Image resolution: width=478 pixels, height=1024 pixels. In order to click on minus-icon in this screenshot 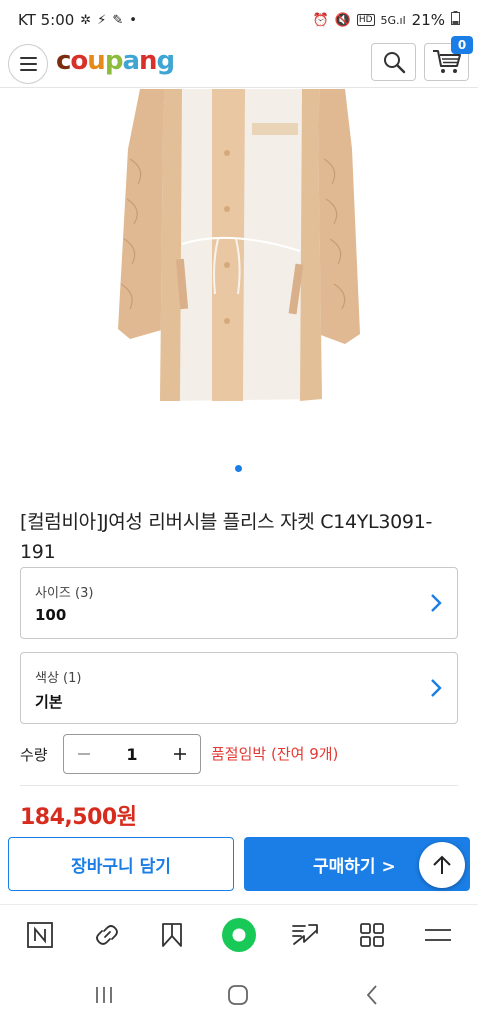, I will do `click(84, 754)`.